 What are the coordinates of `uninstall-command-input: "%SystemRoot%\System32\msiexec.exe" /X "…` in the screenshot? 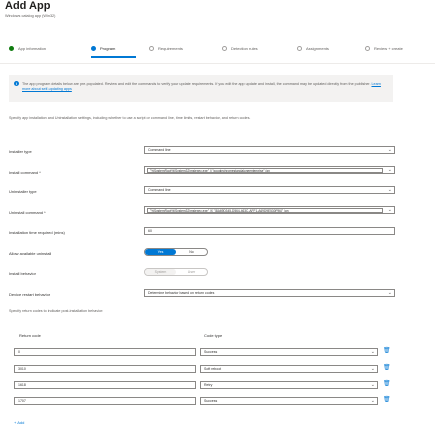 It's located at (265, 210).